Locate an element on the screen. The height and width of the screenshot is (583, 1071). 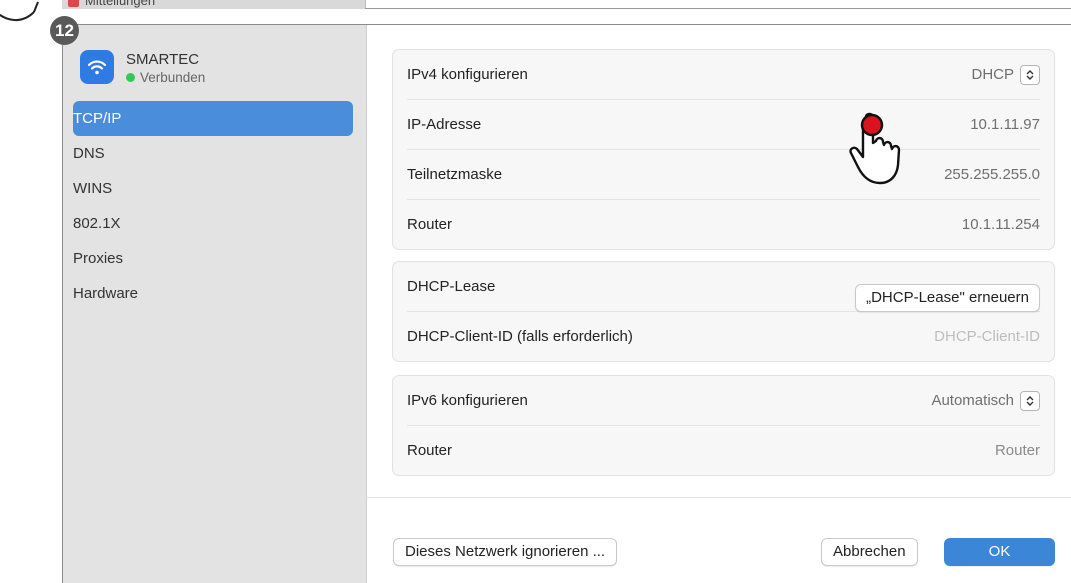
sidebar-item-label: Hardware is located at coordinates (106, 293).